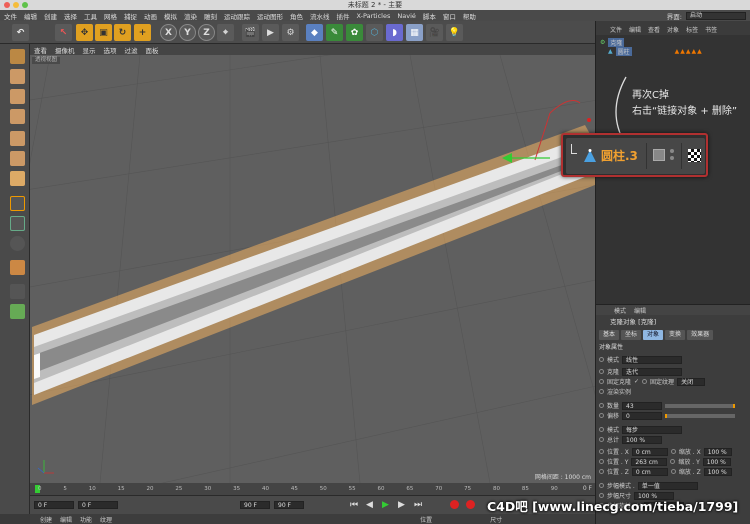  Describe the element at coordinates (406, 16) in the screenshot. I see `menu-navie: Navié` at that location.